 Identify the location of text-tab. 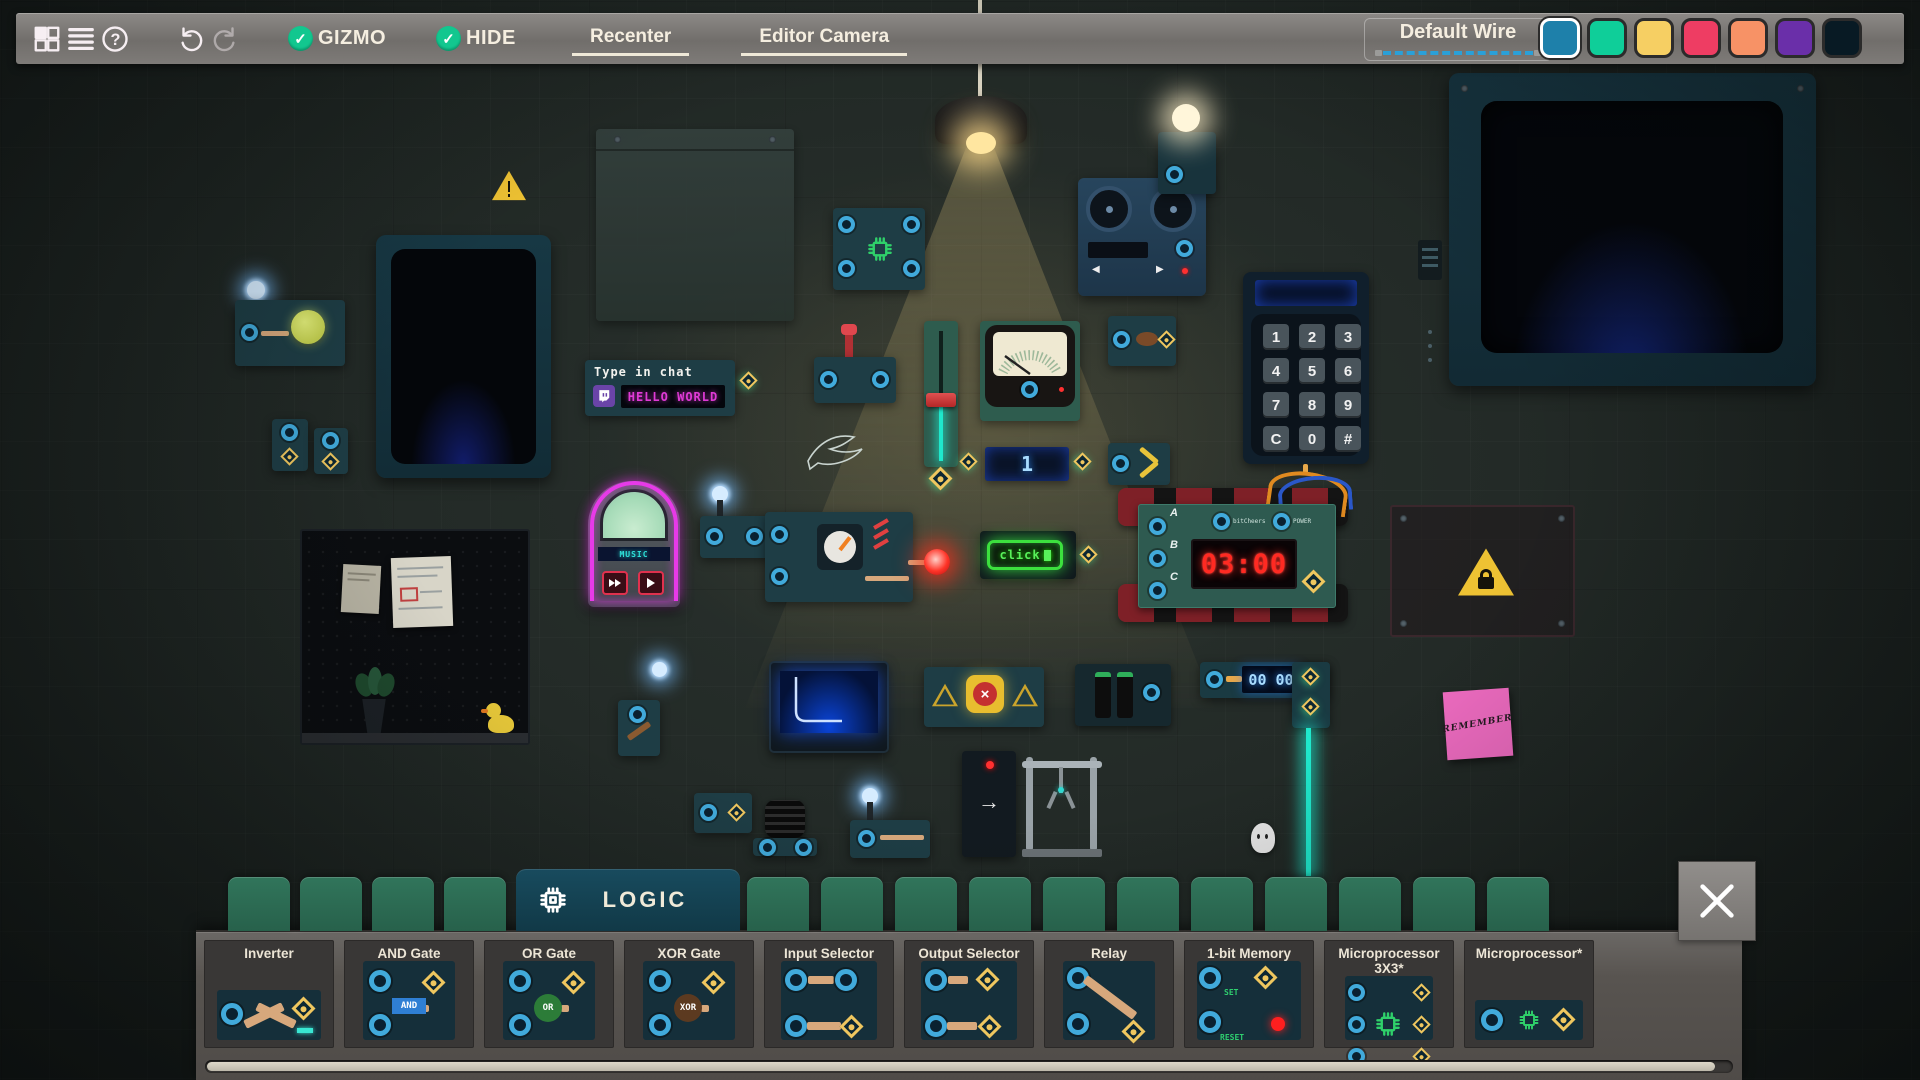
(1074, 904).